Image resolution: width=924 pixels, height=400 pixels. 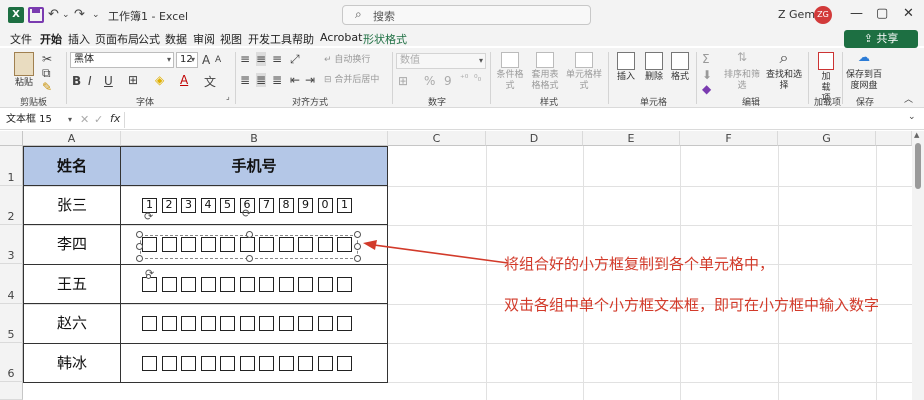 What do you see at coordinates (894, 138) in the screenshot?
I see `column-header` at bounding box center [894, 138].